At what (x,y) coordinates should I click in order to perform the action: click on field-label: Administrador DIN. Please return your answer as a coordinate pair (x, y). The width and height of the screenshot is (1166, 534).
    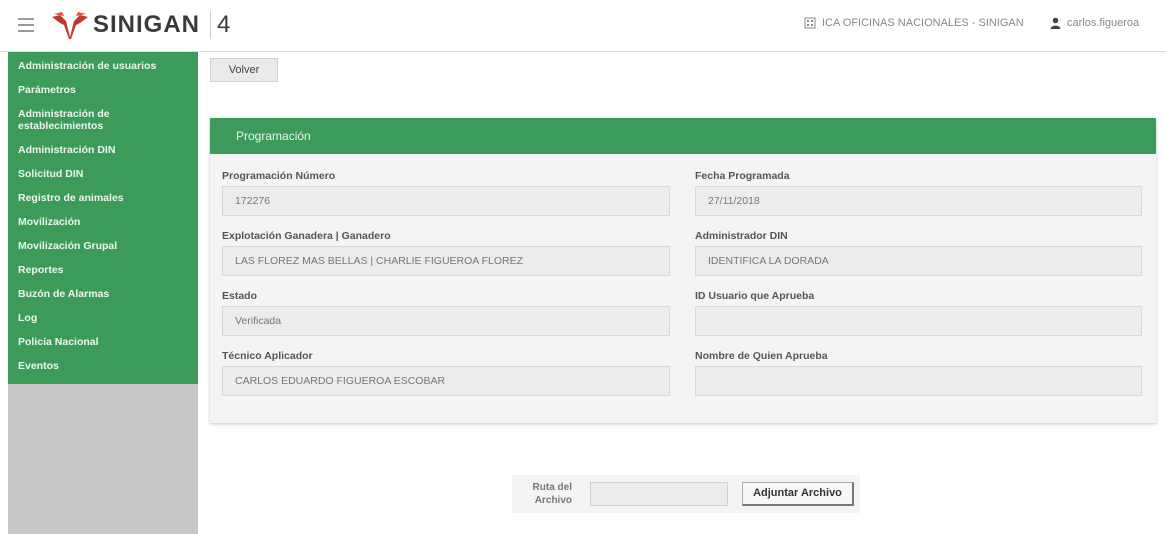
    Looking at the image, I should click on (741, 236).